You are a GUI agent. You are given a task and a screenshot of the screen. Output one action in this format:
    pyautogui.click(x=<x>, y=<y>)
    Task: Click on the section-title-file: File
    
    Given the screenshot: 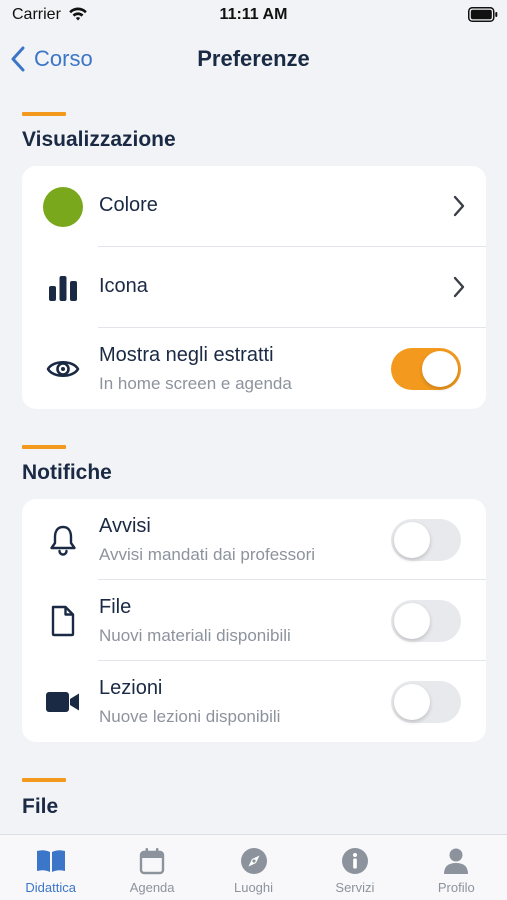 What is the action you would take?
    pyautogui.click(x=40, y=806)
    